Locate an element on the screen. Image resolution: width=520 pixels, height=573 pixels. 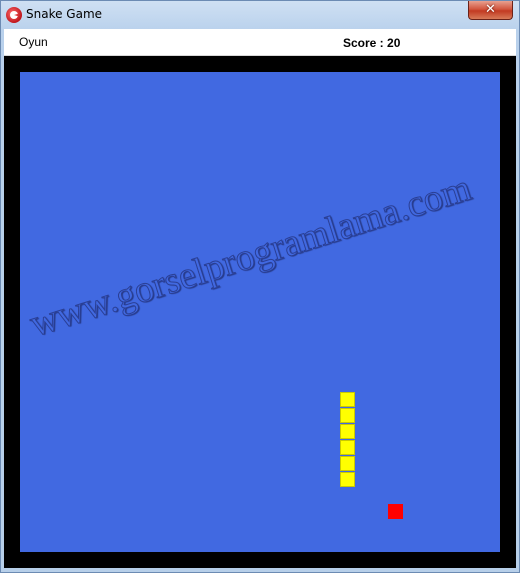
close-icon: ✕ is located at coordinates (490, 9).